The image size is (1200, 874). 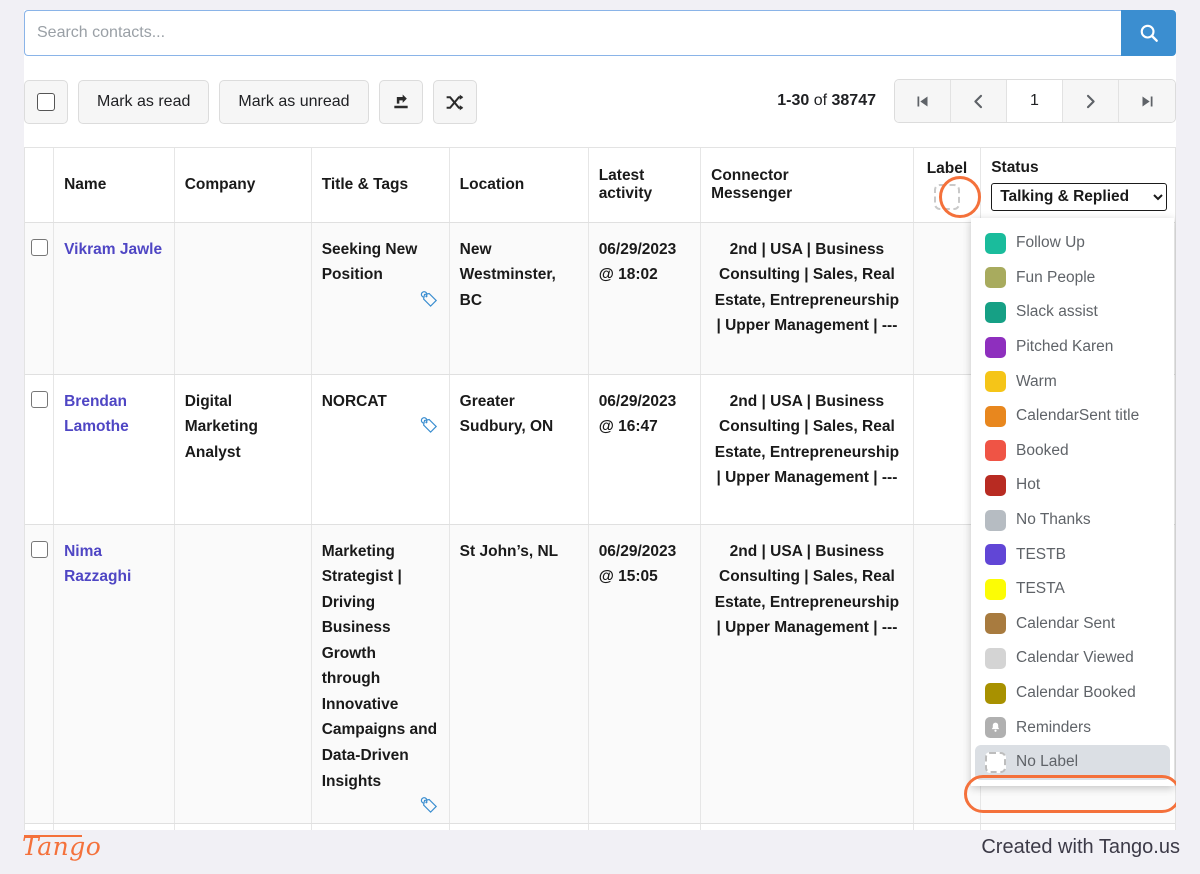 I want to click on record-total: 38747, so click(x=854, y=100).